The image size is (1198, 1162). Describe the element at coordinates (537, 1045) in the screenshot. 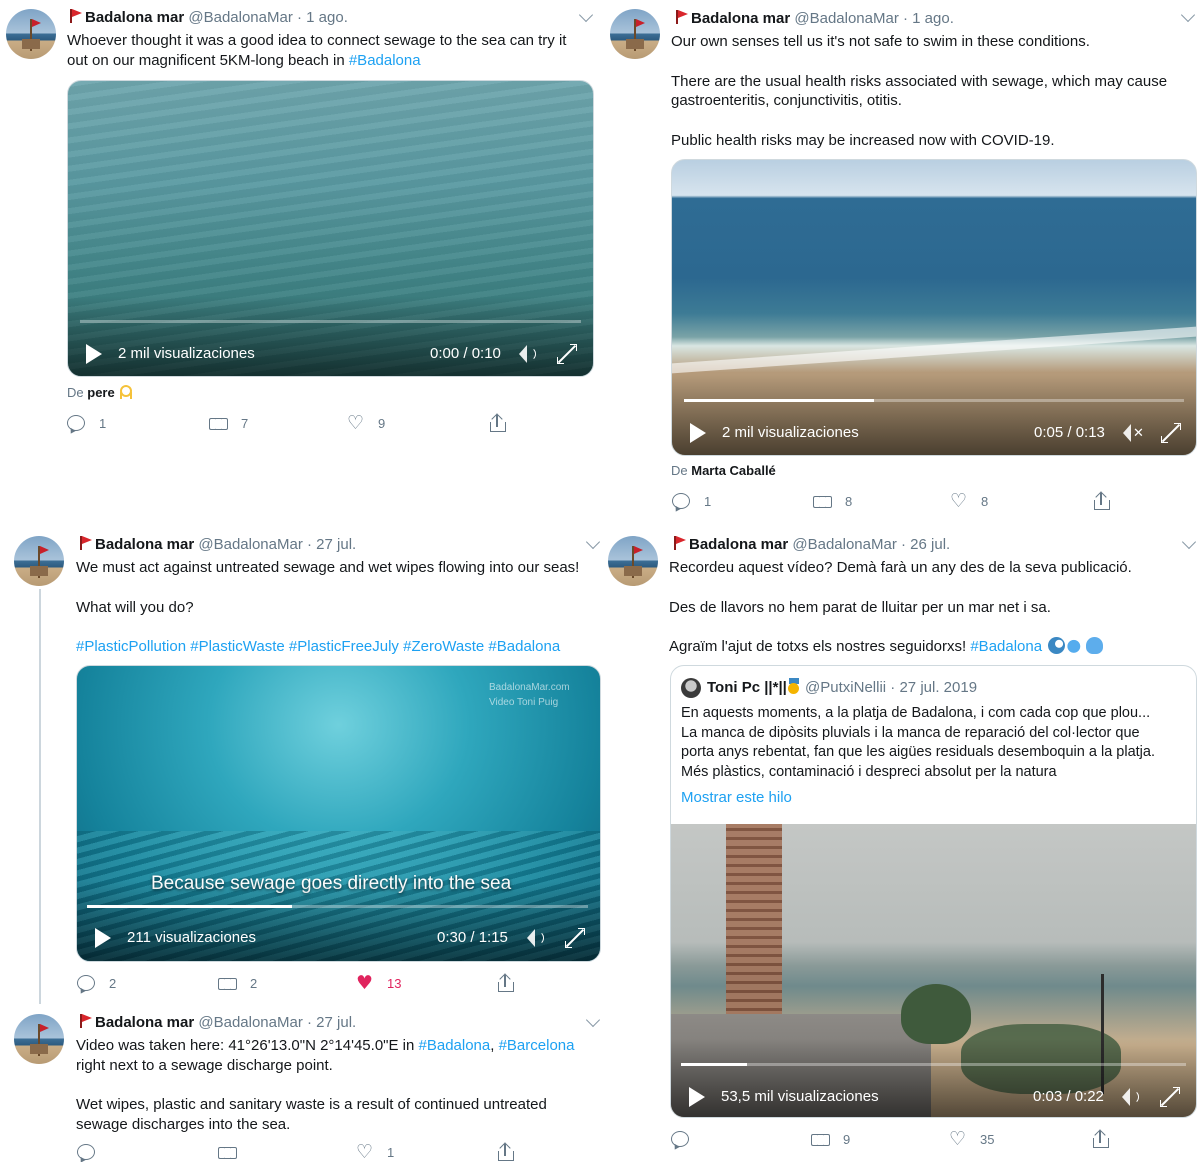

I see `hashtag-link: #Barcelona` at that location.